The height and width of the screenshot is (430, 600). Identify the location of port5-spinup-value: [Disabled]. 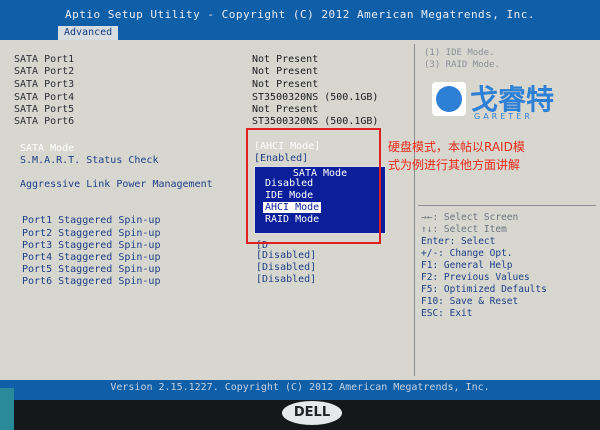
(286, 267).